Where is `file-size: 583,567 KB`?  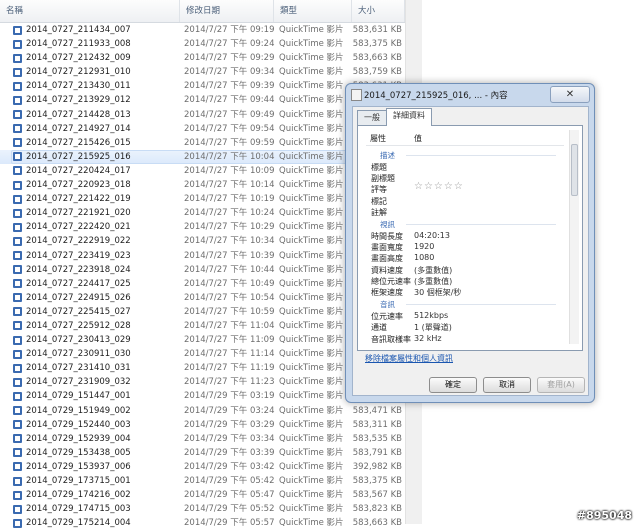 file-size: 583,567 KB is located at coordinates (377, 495).